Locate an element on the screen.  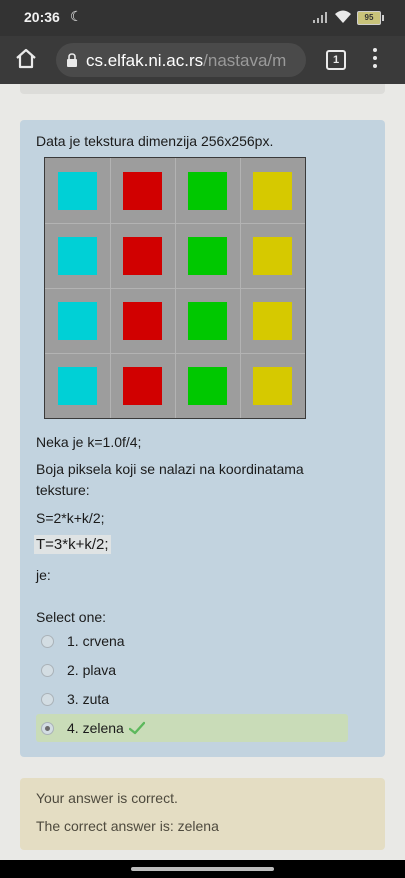
option-label: 1. crvena is located at coordinates (96, 641).